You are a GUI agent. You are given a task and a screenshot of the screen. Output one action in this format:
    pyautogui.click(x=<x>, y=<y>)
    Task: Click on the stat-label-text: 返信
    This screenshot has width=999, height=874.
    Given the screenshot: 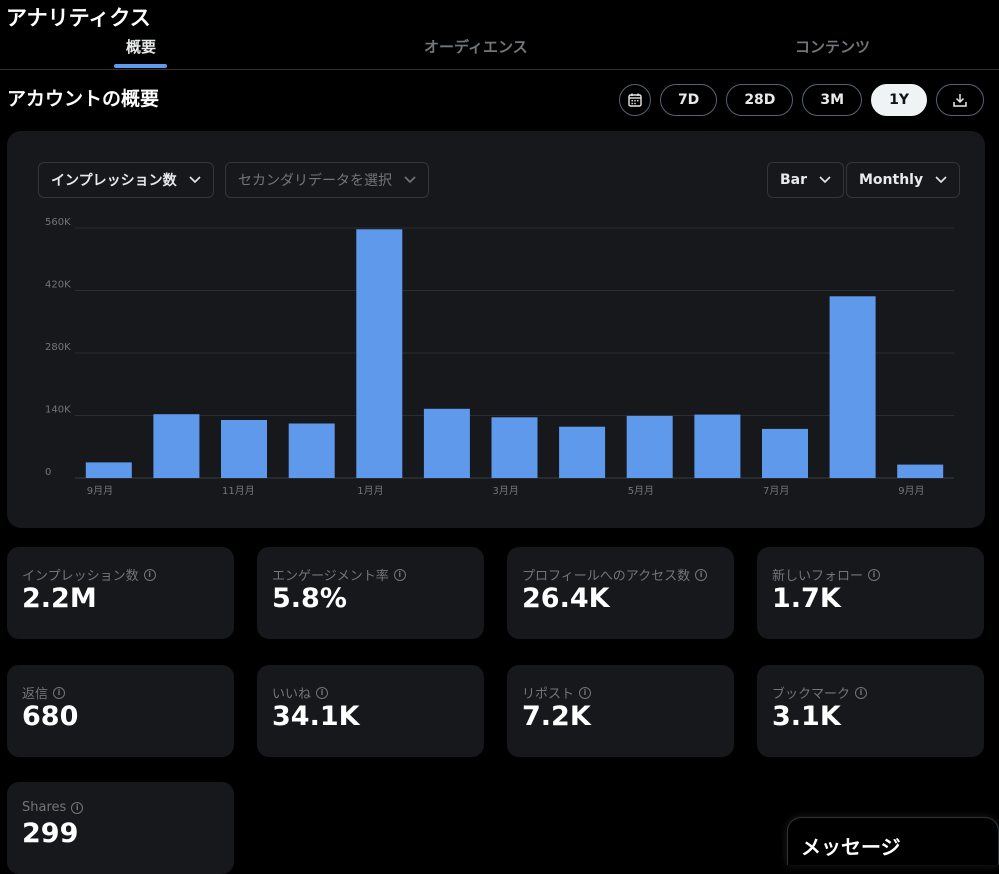 What is the action you would take?
    pyautogui.click(x=35, y=694)
    